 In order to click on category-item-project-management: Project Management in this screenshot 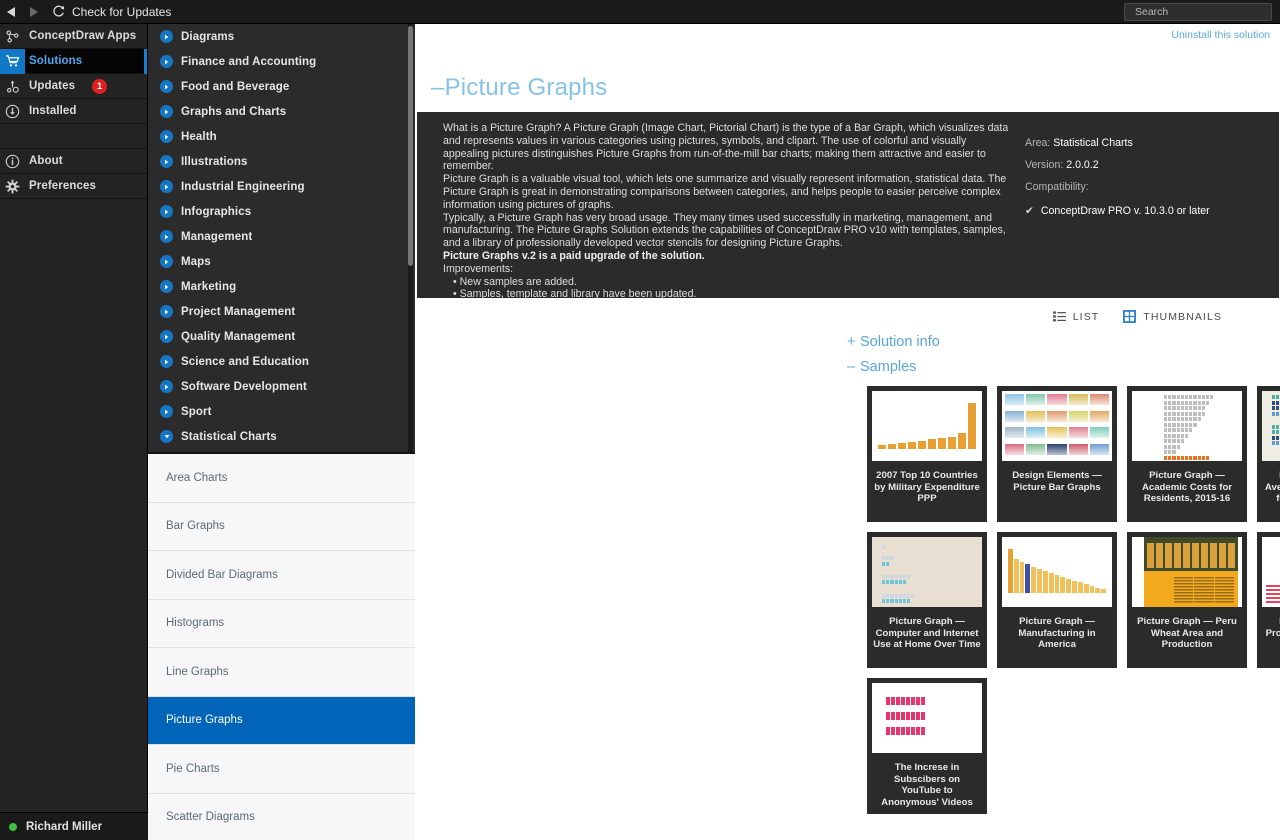, I will do `click(281, 311)`.